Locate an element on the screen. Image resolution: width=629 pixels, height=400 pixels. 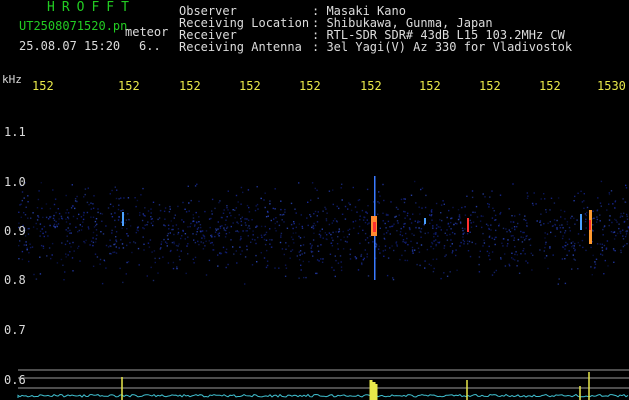
extra-label: 6.. is located at coordinates (150, 46).